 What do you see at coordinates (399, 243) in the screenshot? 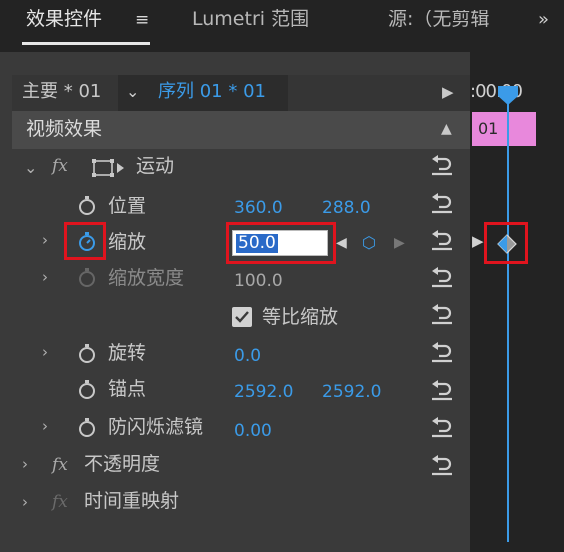
I see `next-keyframe-icon: ▶` at bounding box center [399, 243].